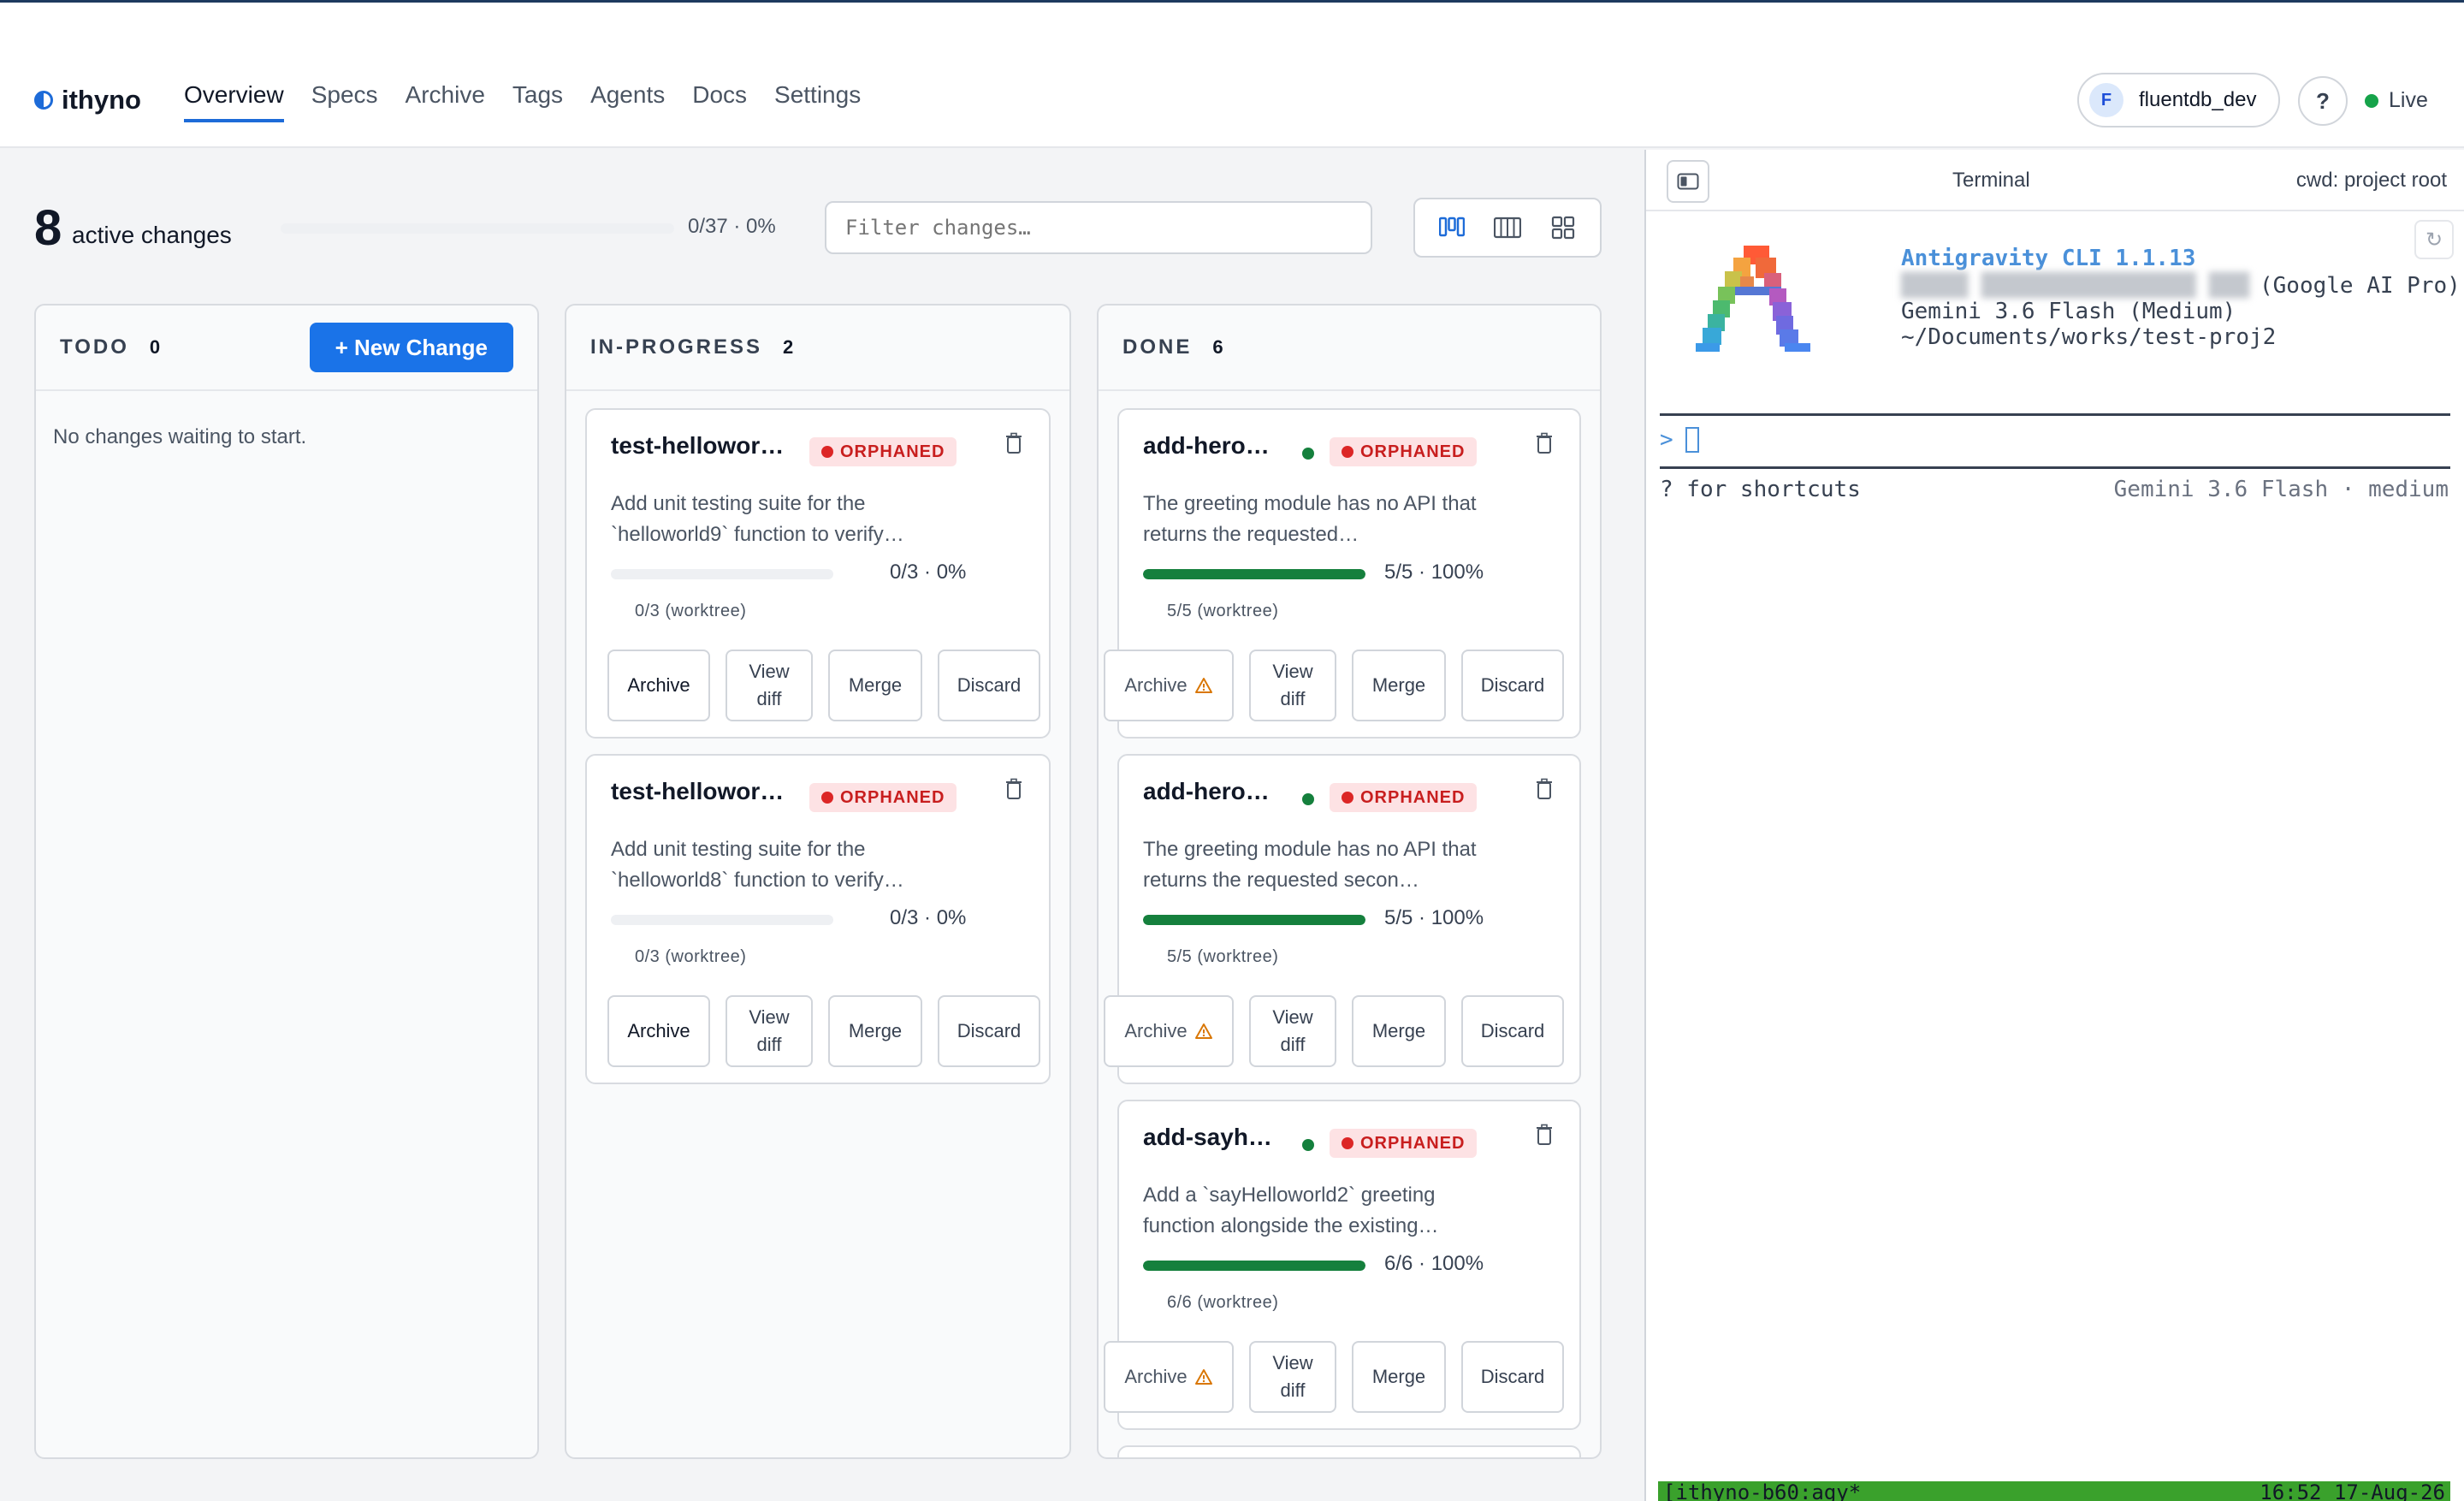  I want to click on column-title: IN-PROGRESS, so click(676, 347).